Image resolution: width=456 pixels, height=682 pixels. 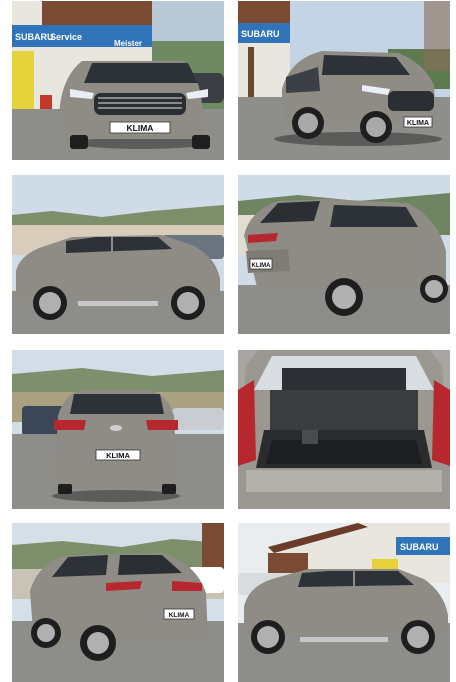 I want to click on photo-rear-angle-image: KLIMA, so click(x=118, y=602).